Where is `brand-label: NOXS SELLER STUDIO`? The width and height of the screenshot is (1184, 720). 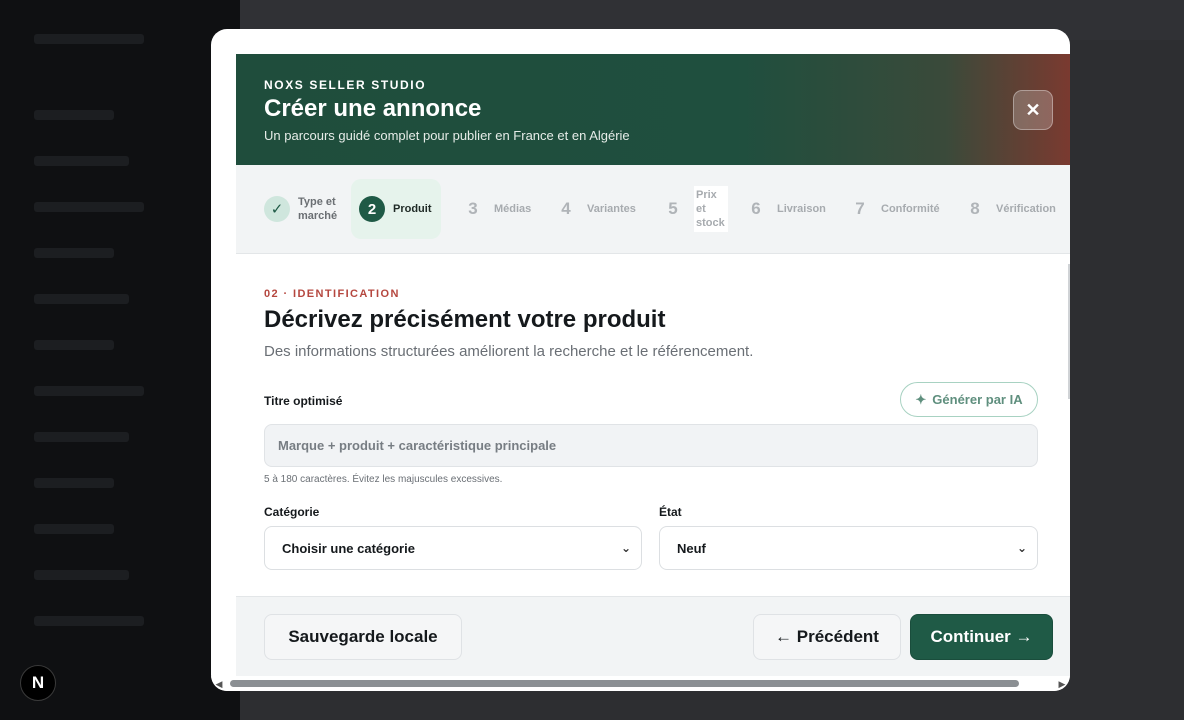 brand-label: NOXS SELLER STUDIO is located at coordinates (345, 85).